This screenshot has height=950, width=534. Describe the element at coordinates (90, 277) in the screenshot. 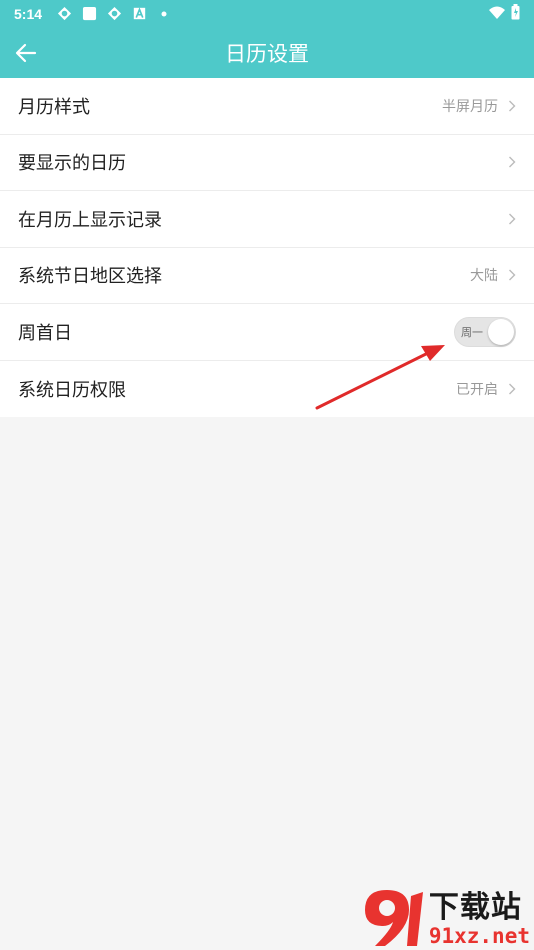

I see `setting-label: 系统节日地区选择` at that location.